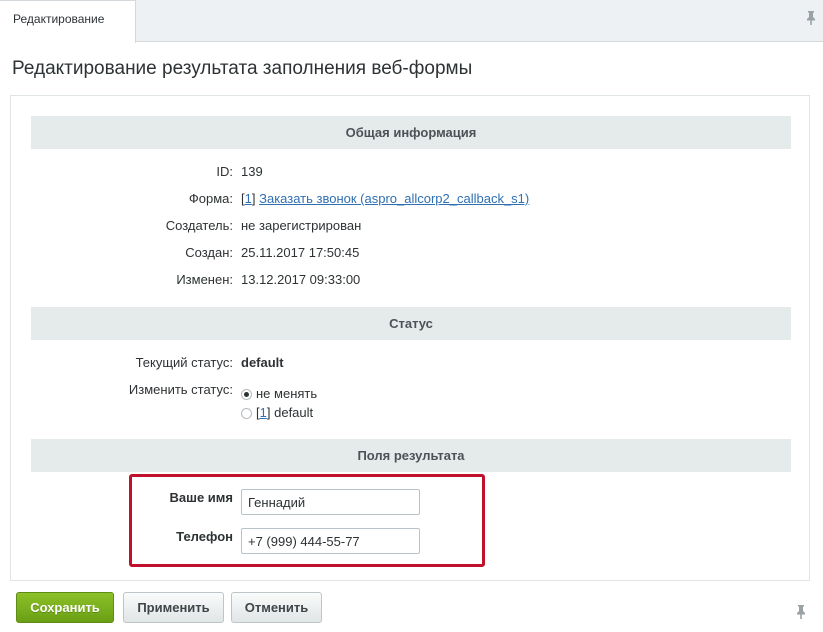  What do you see at coordinates (401, 403) in the screenshot?
I see `row-change-status: Изменить статус: не менять [1] default` at bounding box center [401, 403].